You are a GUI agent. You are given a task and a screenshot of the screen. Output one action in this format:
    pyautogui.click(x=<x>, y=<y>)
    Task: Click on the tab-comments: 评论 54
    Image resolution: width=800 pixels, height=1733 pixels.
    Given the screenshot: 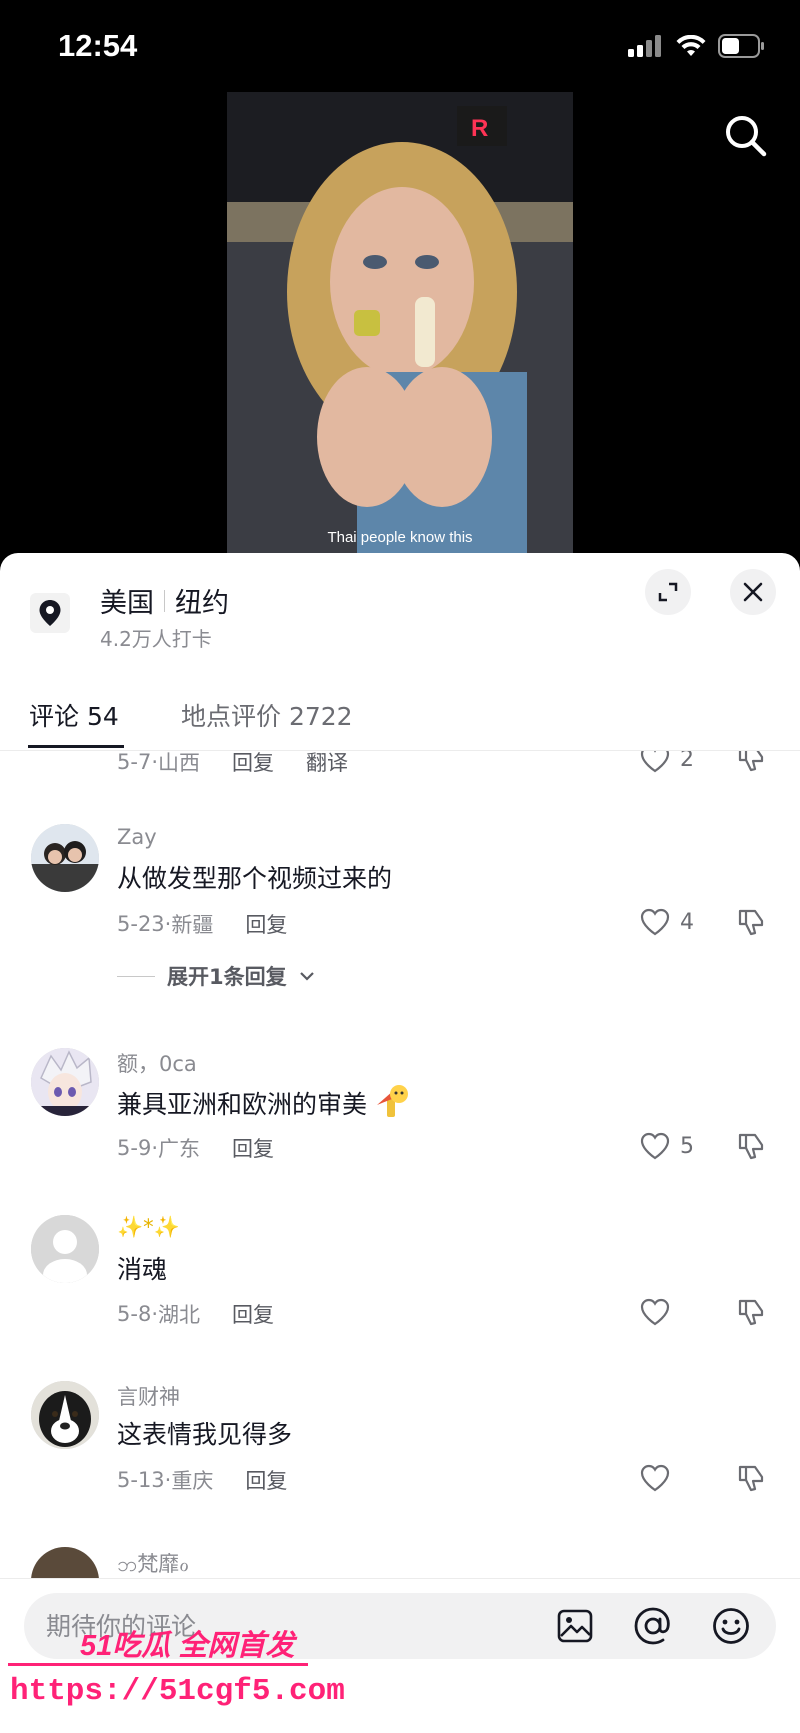 What is the action you would take?
    pyautogui.click(x=74, y=715)
    